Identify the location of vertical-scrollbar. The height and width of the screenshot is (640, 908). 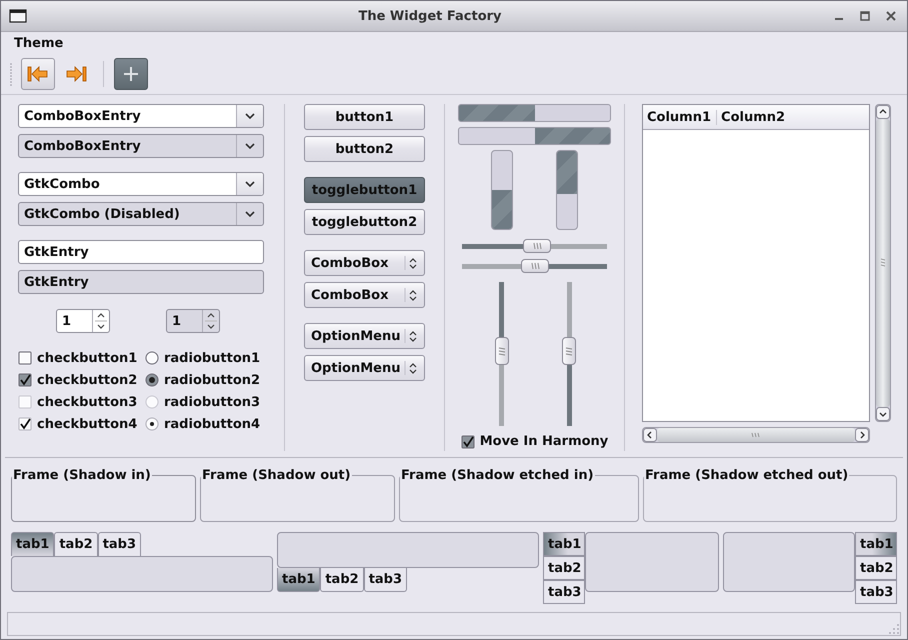
(883, 263).